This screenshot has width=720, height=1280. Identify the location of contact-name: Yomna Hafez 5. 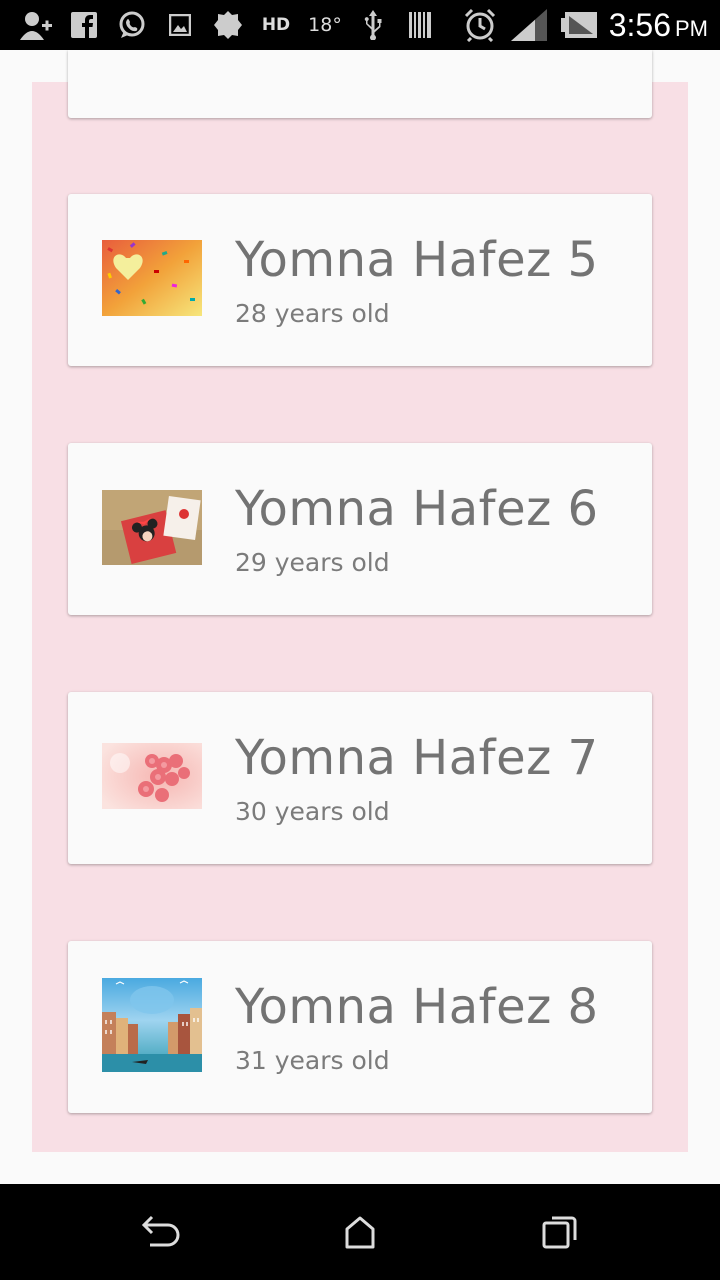
(417, 260).